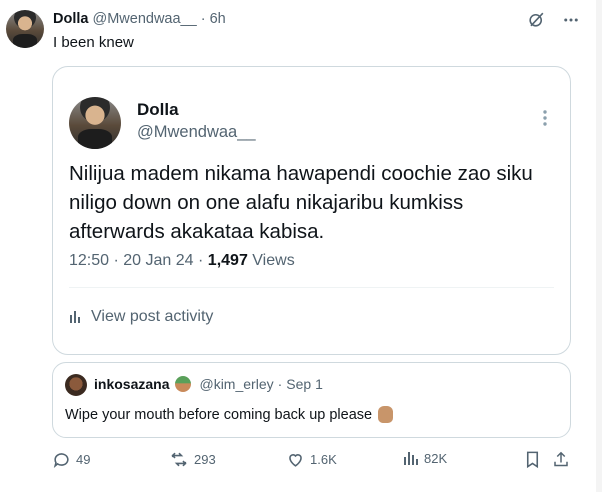  What do you see at coordinates (411, 458) in the screenshot?
I see `views-icon` at bounding box center [411, 458].